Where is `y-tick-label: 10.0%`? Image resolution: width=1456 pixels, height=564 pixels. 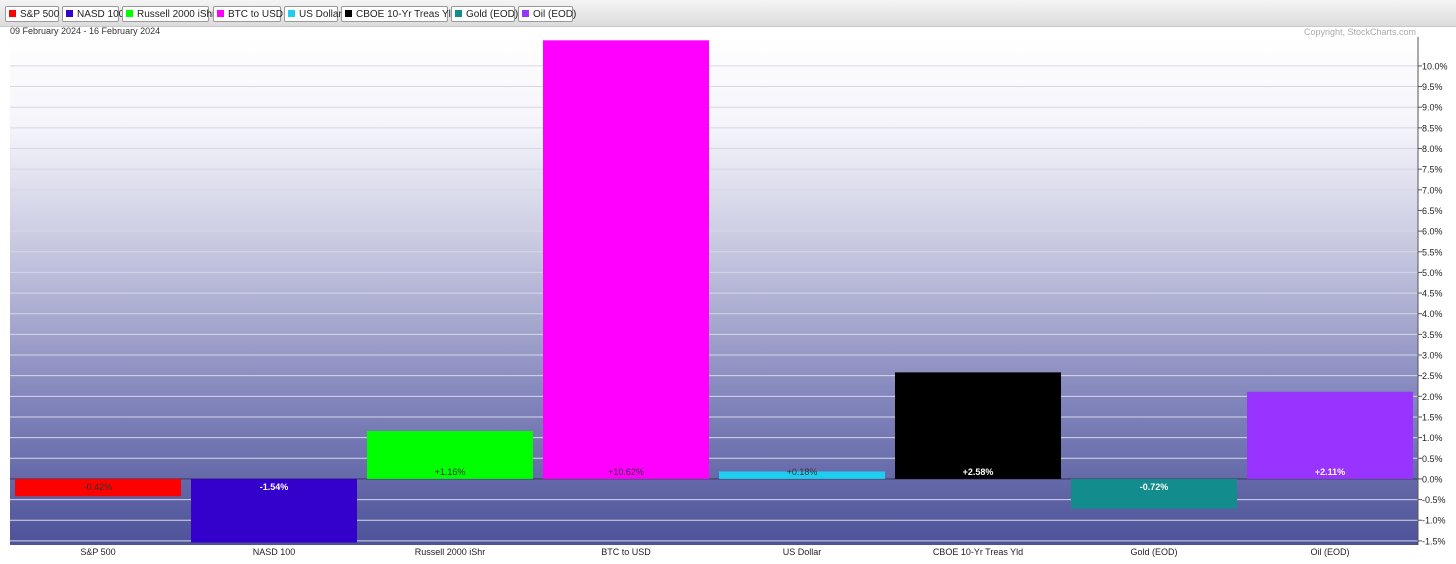
y-tick-label: 10.0% is located at coordinates (1435, 66).